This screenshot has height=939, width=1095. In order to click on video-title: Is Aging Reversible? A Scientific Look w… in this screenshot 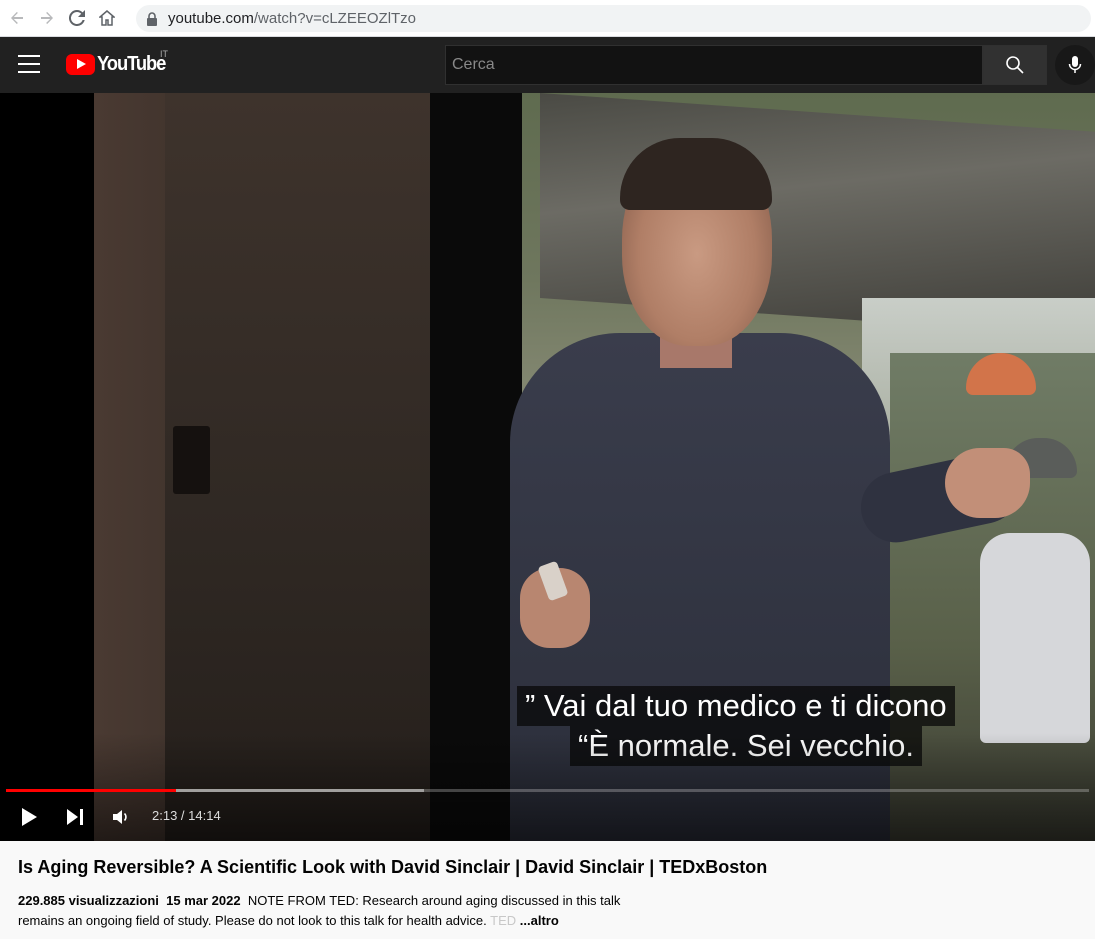, I will do `click(393, 867)`.